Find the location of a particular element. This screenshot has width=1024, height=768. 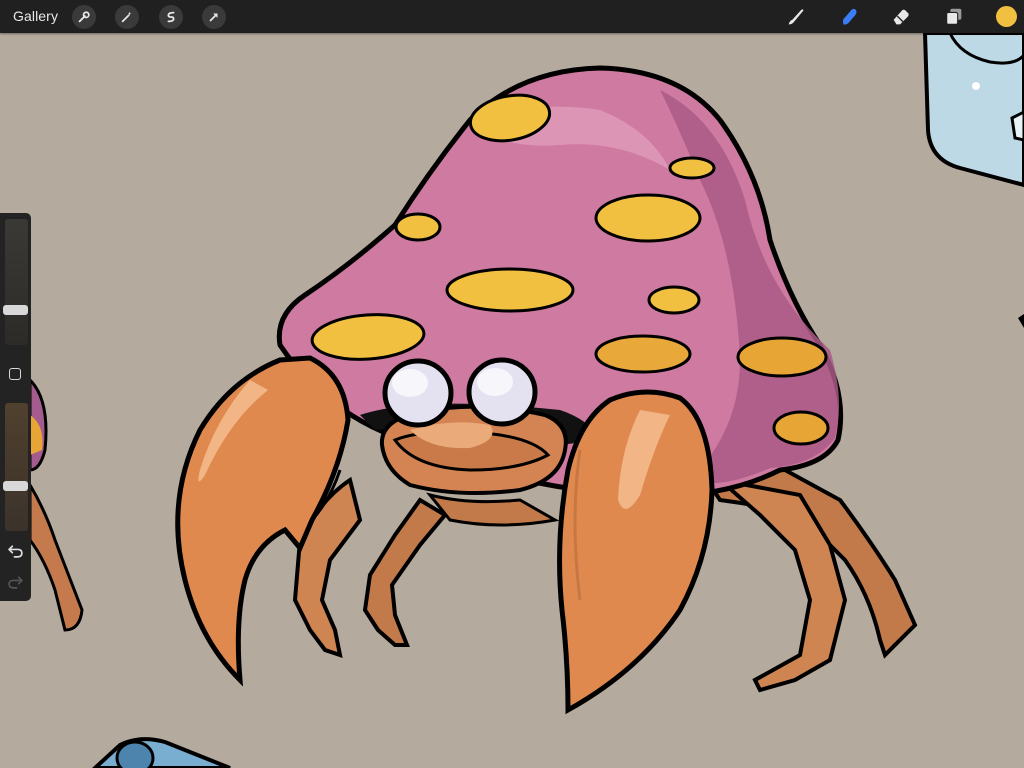

smudge-tool-button is located at coordinates (849, 17).